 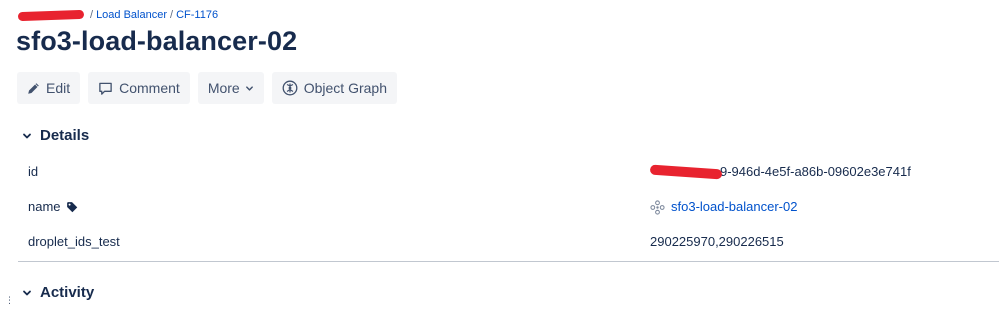 What do you see at coordinates (157, 41) in the screenshot?
I see `page-title: sfo3-load-balancer-02` at bounding box center [157, 41].